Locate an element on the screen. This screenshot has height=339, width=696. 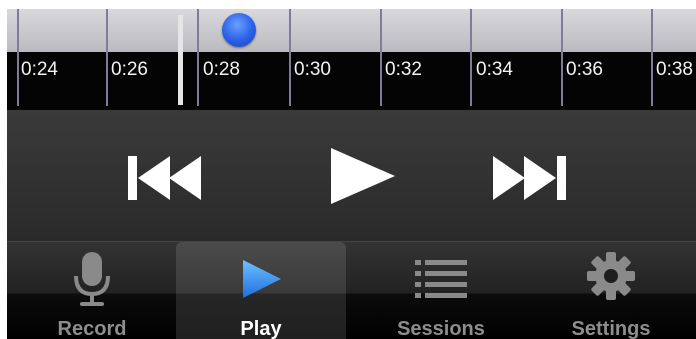
tab-record: Record is located at coordinates (92, 290).